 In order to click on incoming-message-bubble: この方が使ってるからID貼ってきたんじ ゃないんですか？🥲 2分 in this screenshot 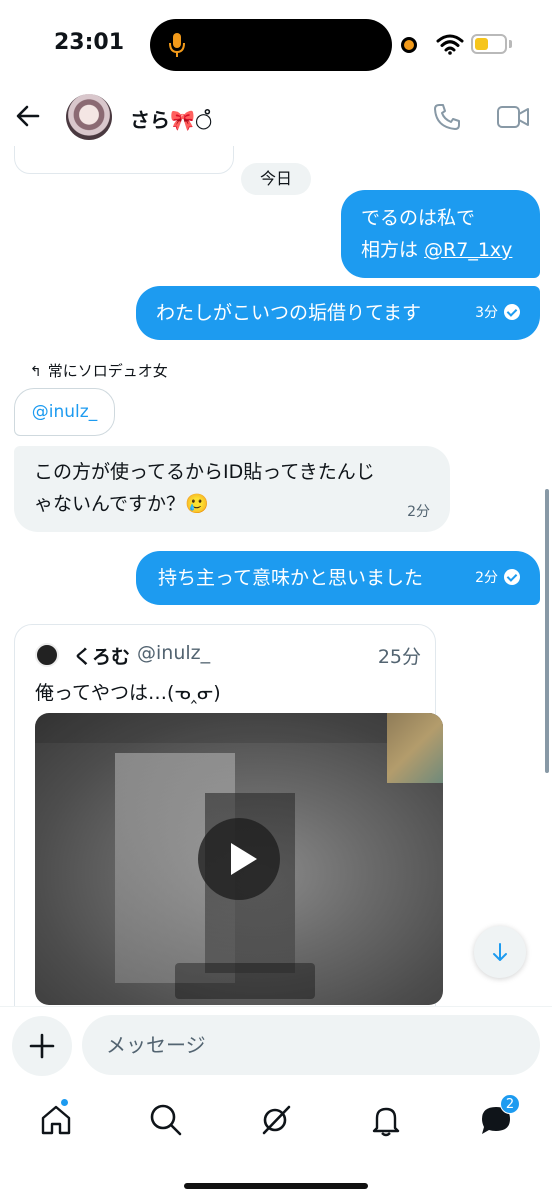, I will do `click(232, 489)`.